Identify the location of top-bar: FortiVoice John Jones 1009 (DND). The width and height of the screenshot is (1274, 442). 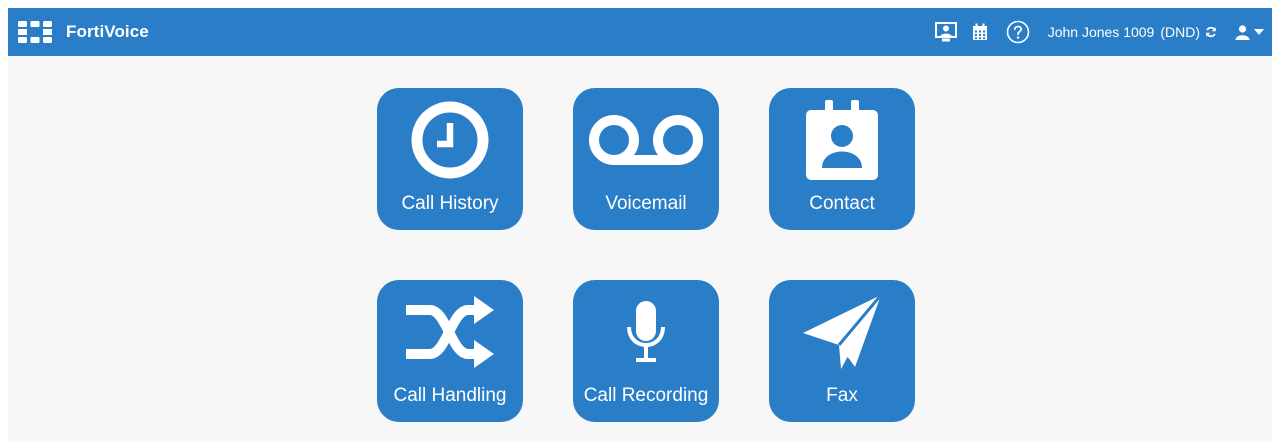
(640, 32).